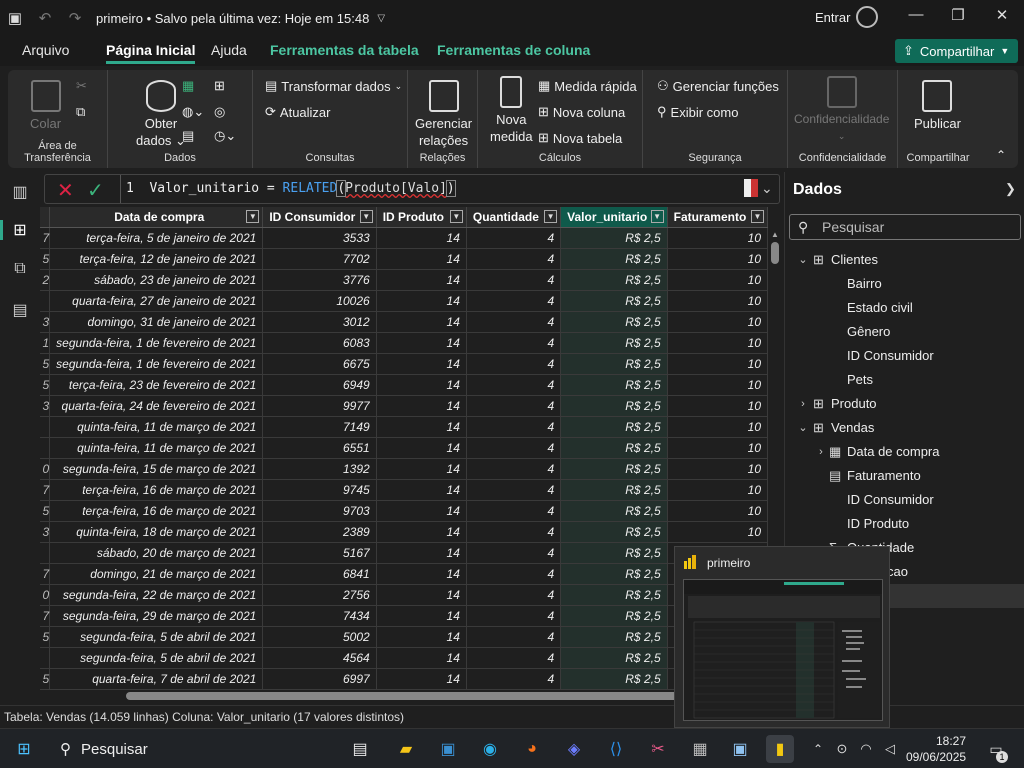 The height and width of the screenshot is (768, 1024). Describe the element at coordinates (319, 280) in the screenshot. I see `table-cell: 3776` at that location.